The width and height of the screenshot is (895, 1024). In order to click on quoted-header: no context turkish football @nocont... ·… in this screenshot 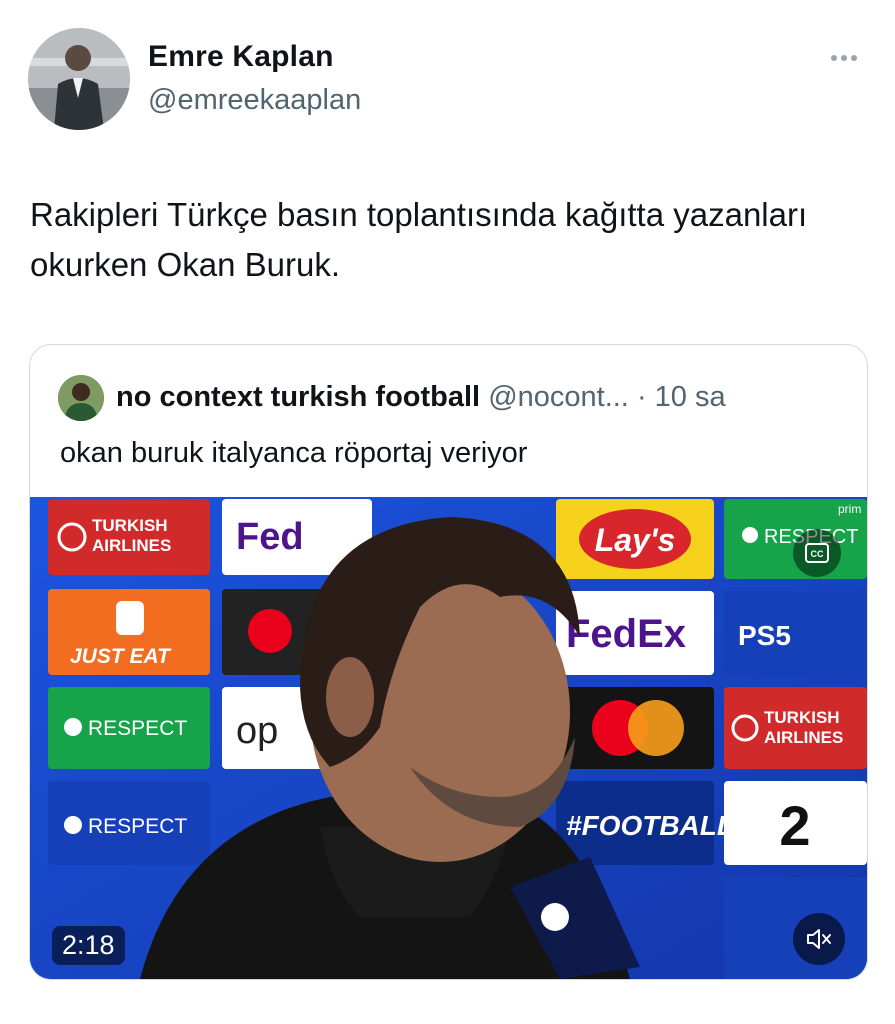, I will do `click(421, 397)`.